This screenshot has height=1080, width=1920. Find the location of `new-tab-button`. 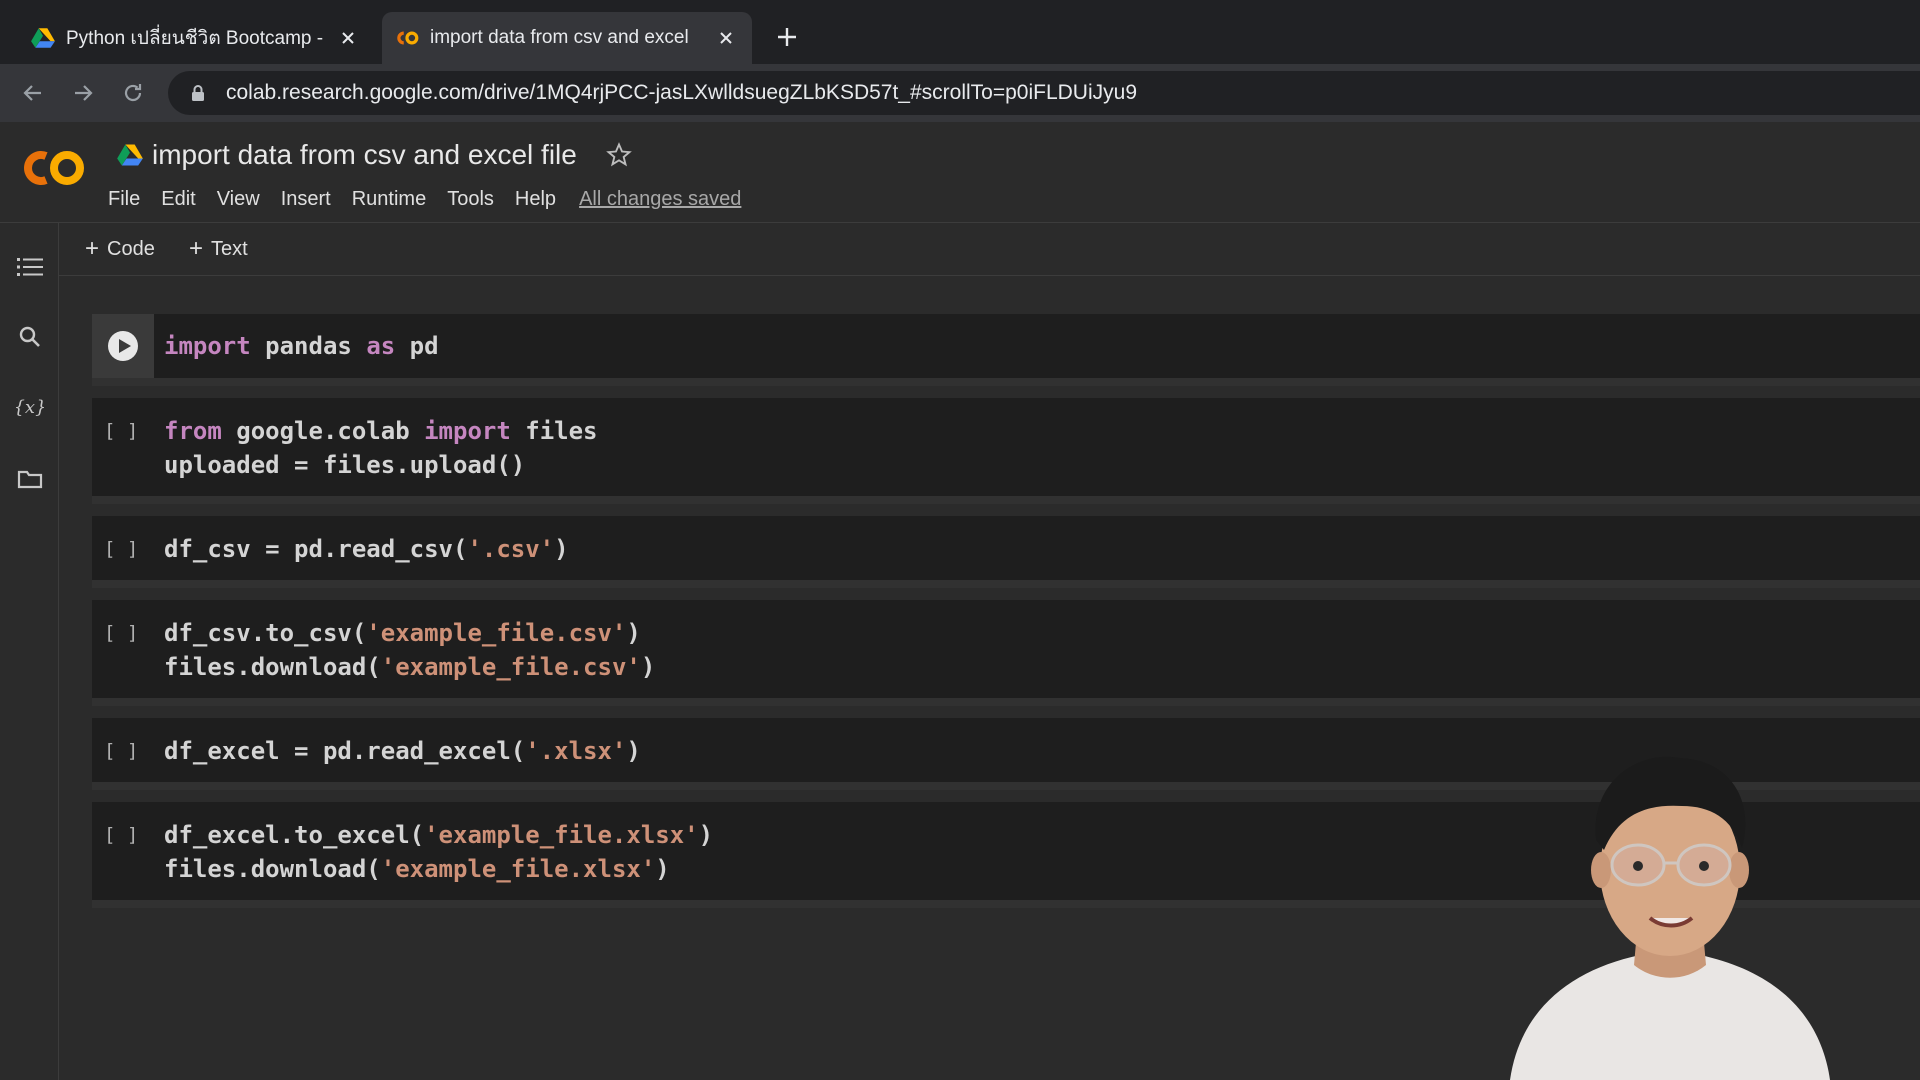

new-tab-button is located at coordinates (787, 37).